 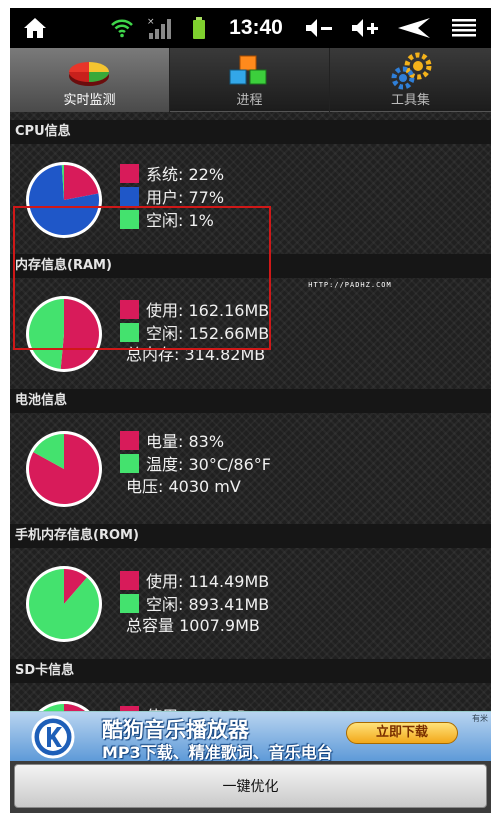 What do you see at coordinates (464, 28) in the screenshot?
I see `menu-icon` at bounding box center [464, 28].